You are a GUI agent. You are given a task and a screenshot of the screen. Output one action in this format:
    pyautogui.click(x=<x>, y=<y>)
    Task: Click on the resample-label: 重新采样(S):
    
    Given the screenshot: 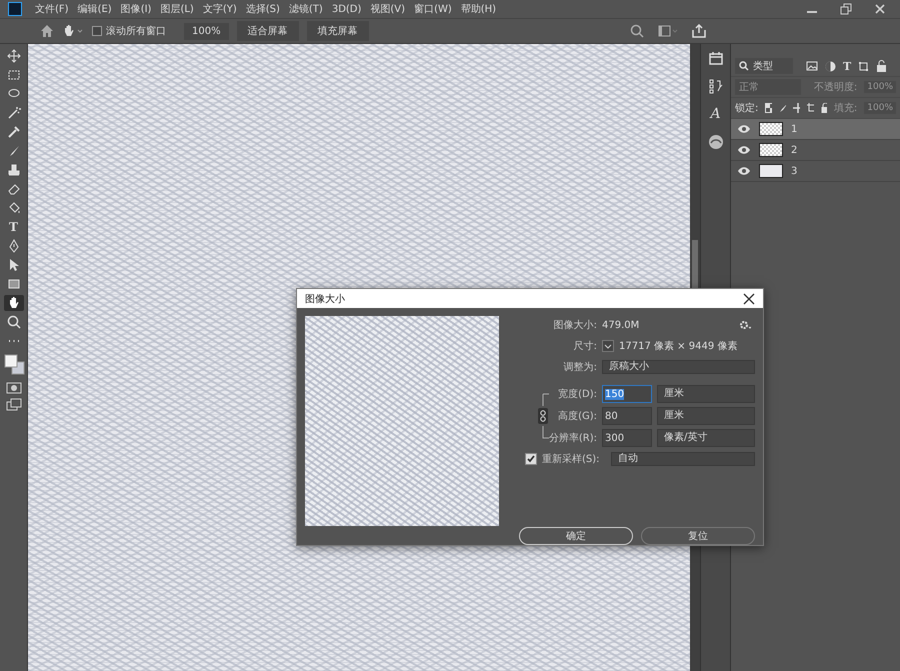 What is the action you would take?
    pyautogui.click(x=571, y=459)
    